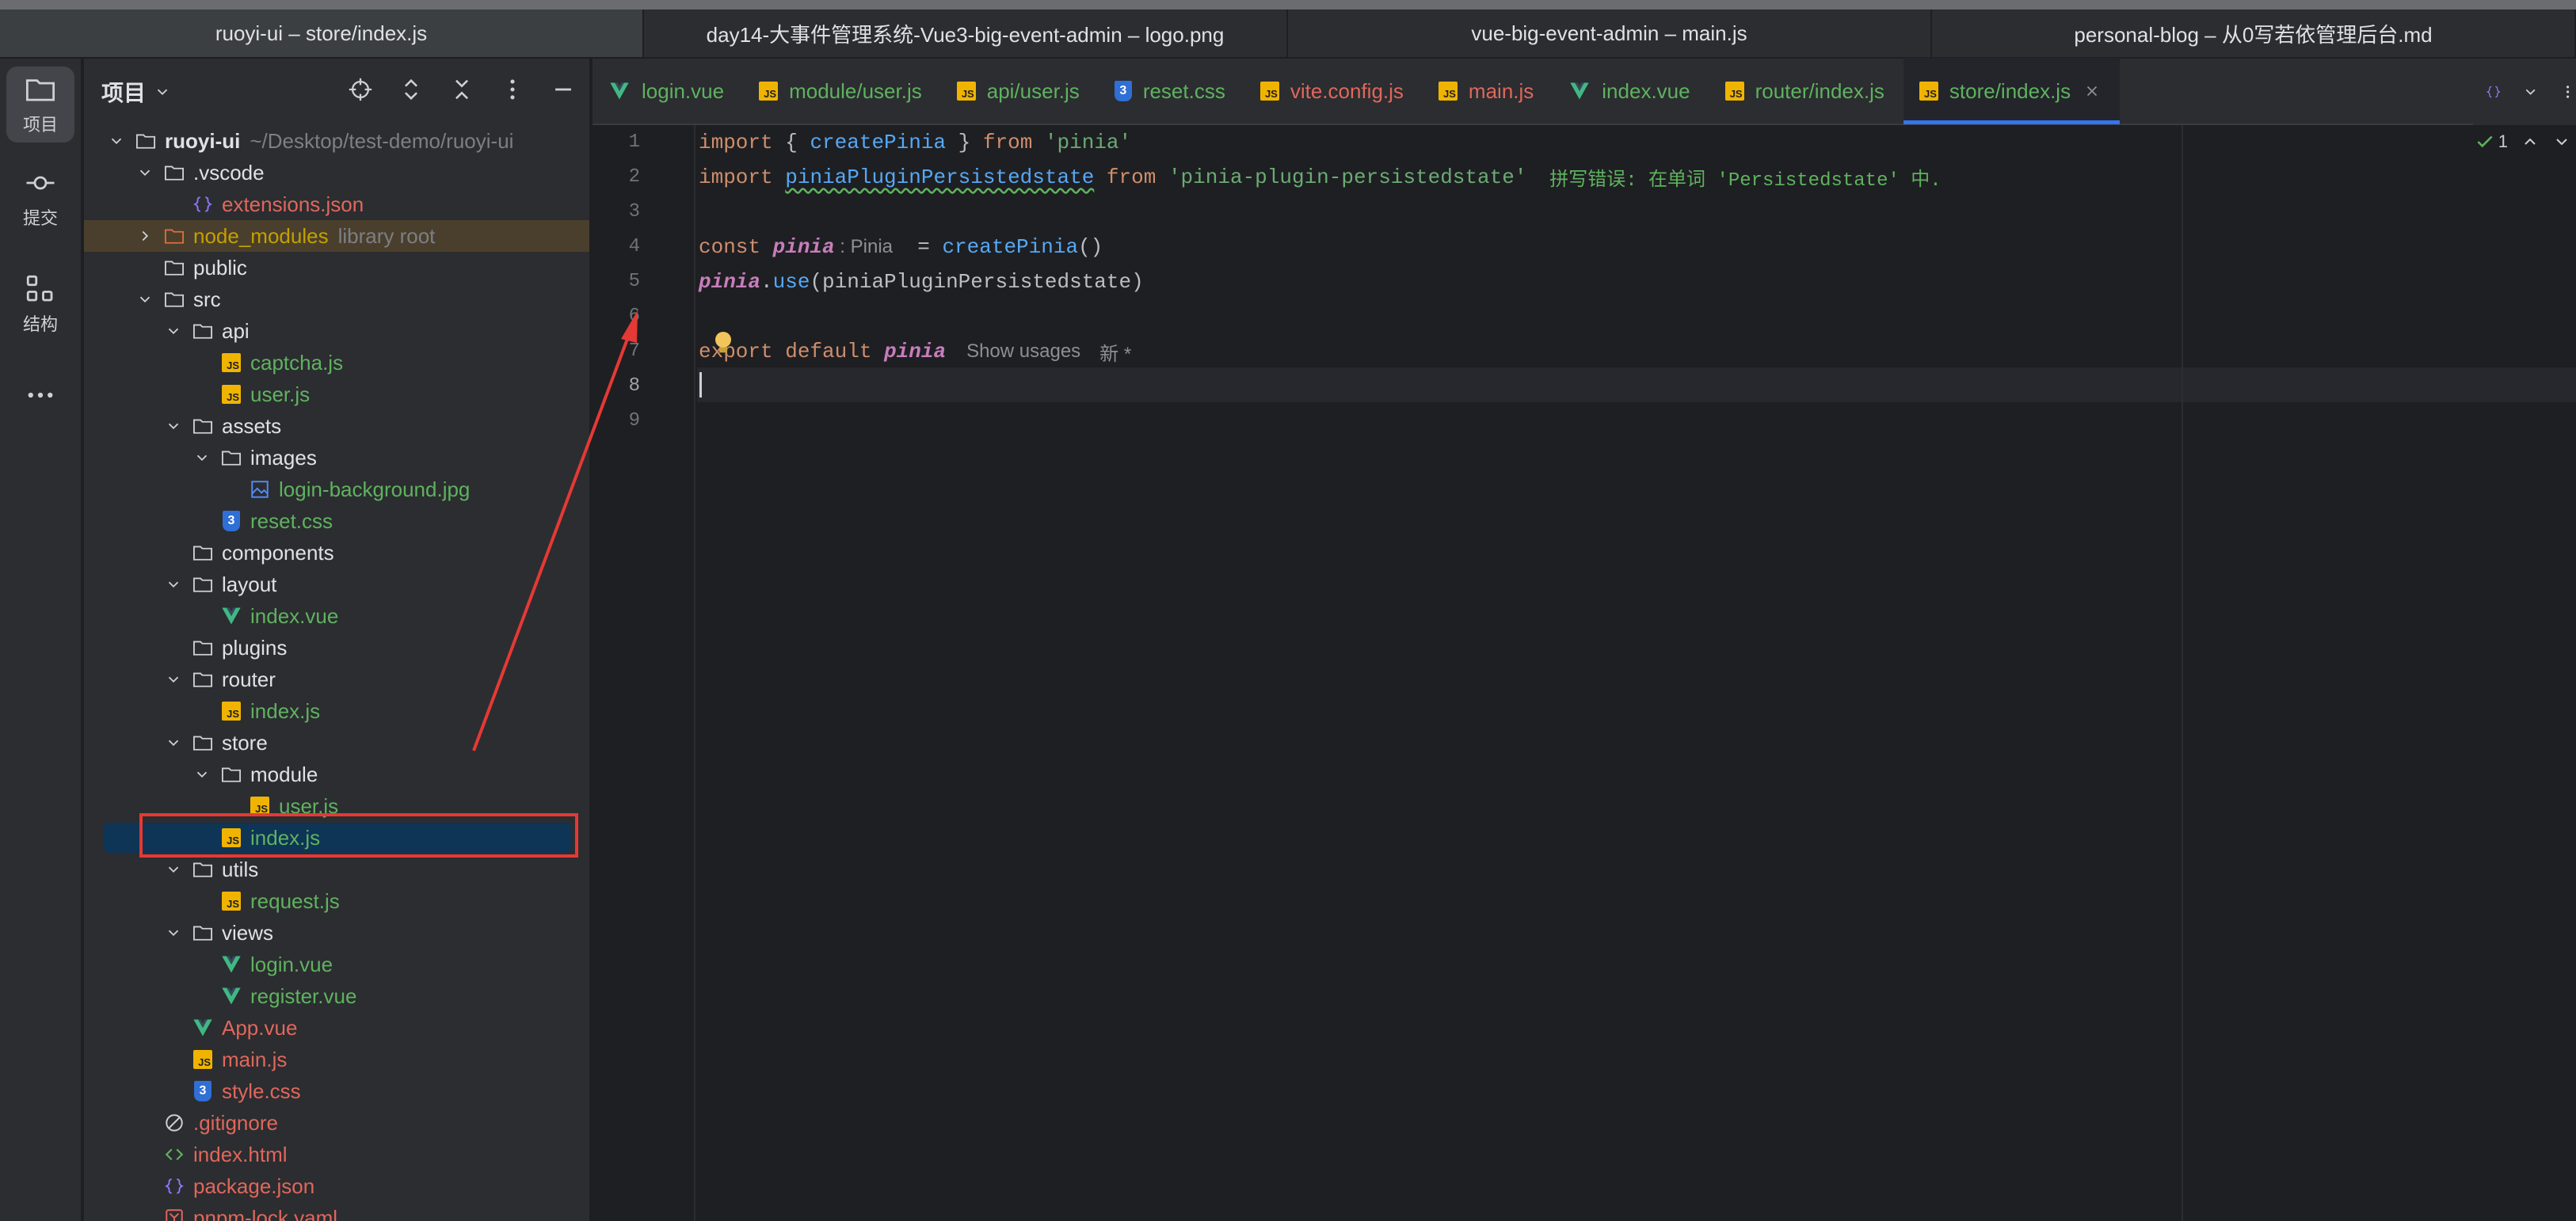  I want to click on tree-file-row: index.html, so click(336, 1154).